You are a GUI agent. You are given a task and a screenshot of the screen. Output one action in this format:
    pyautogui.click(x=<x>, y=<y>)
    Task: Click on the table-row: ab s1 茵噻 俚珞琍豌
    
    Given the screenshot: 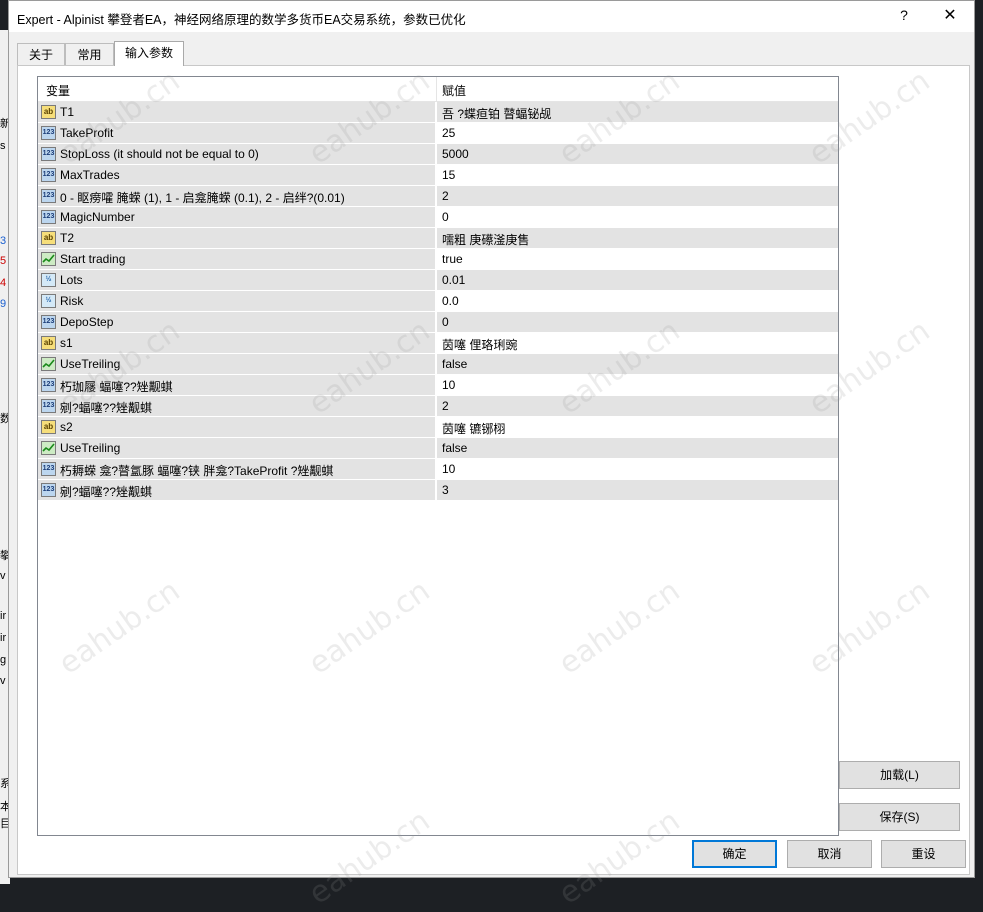 What is the action you would take?
    pyautogui.click(x=438, y=343)
    